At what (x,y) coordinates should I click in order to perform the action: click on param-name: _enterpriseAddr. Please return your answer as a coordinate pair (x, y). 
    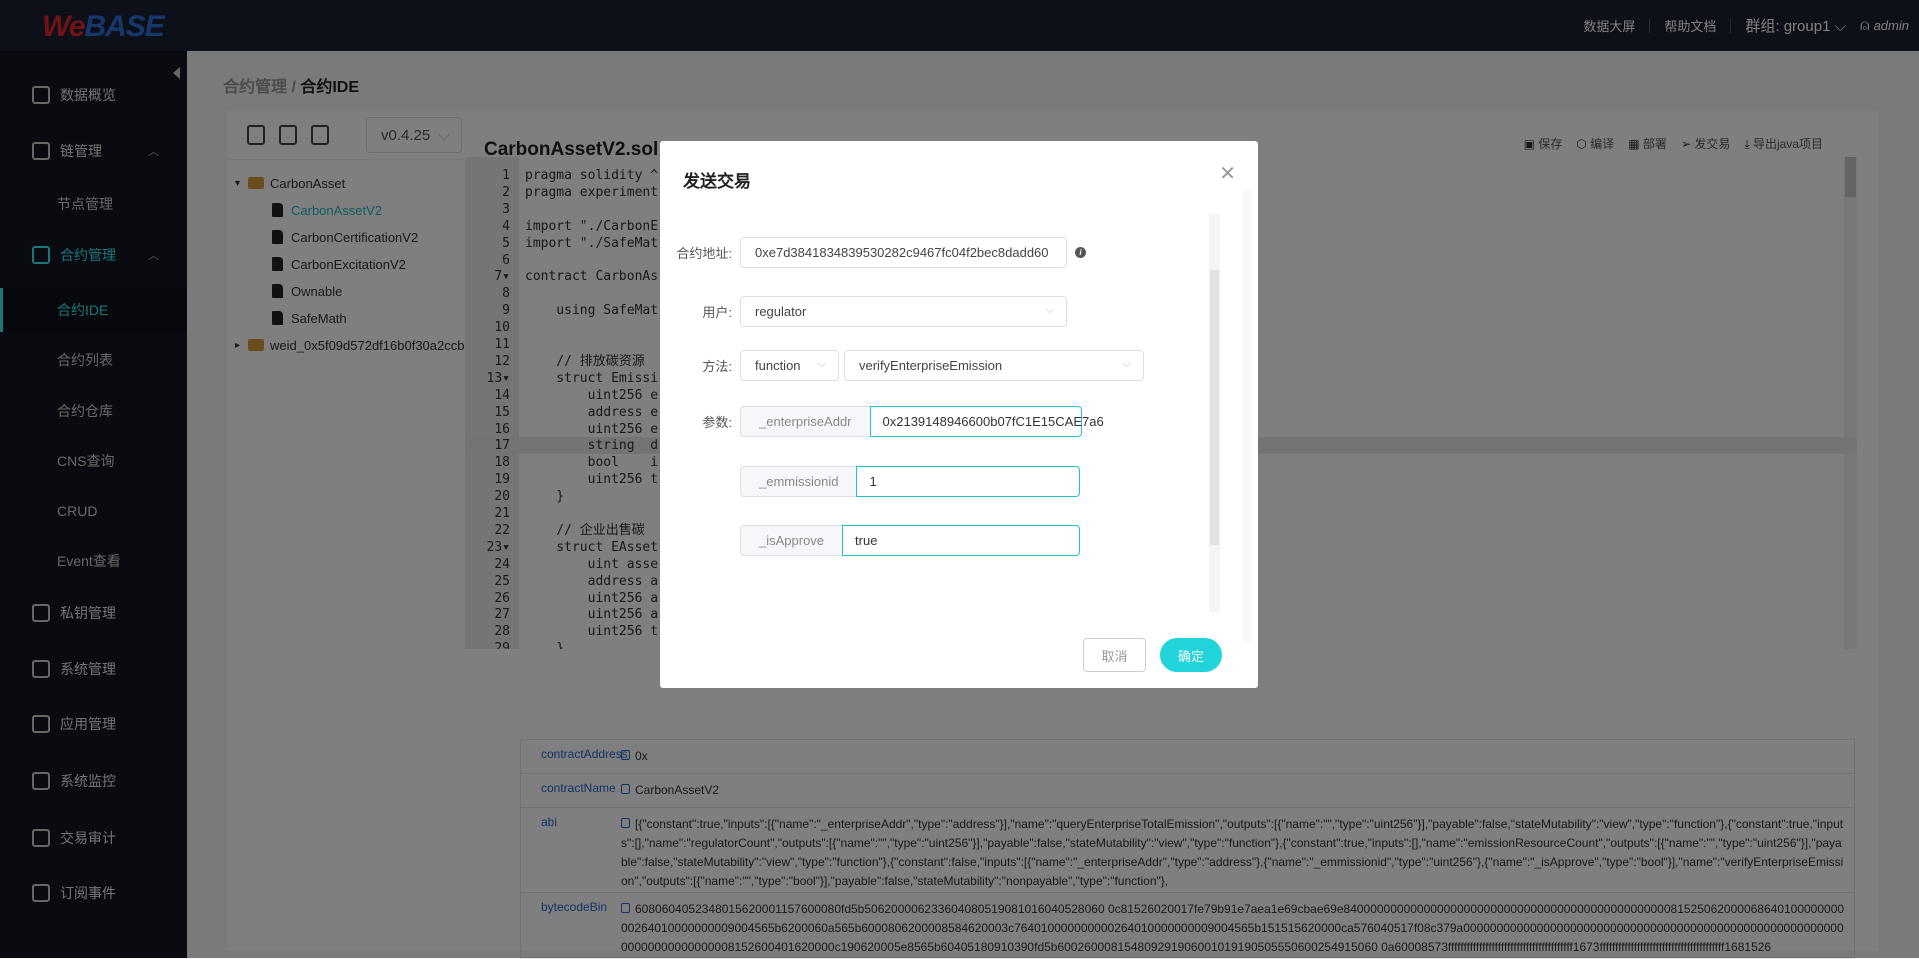
    Looking at the image, I should click on (805, 421).